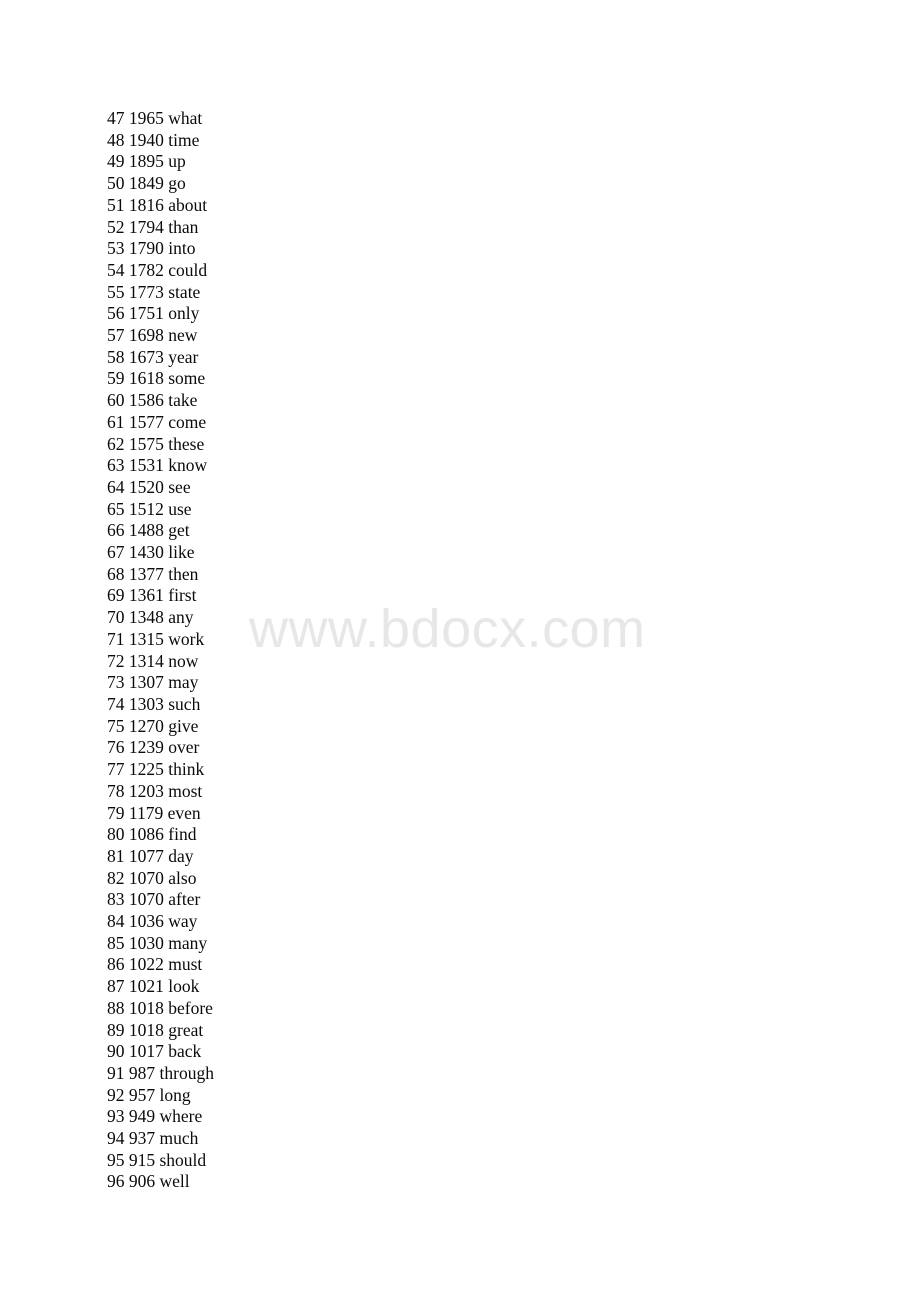  I want to click on count-value: 1315, so click(146, 638).